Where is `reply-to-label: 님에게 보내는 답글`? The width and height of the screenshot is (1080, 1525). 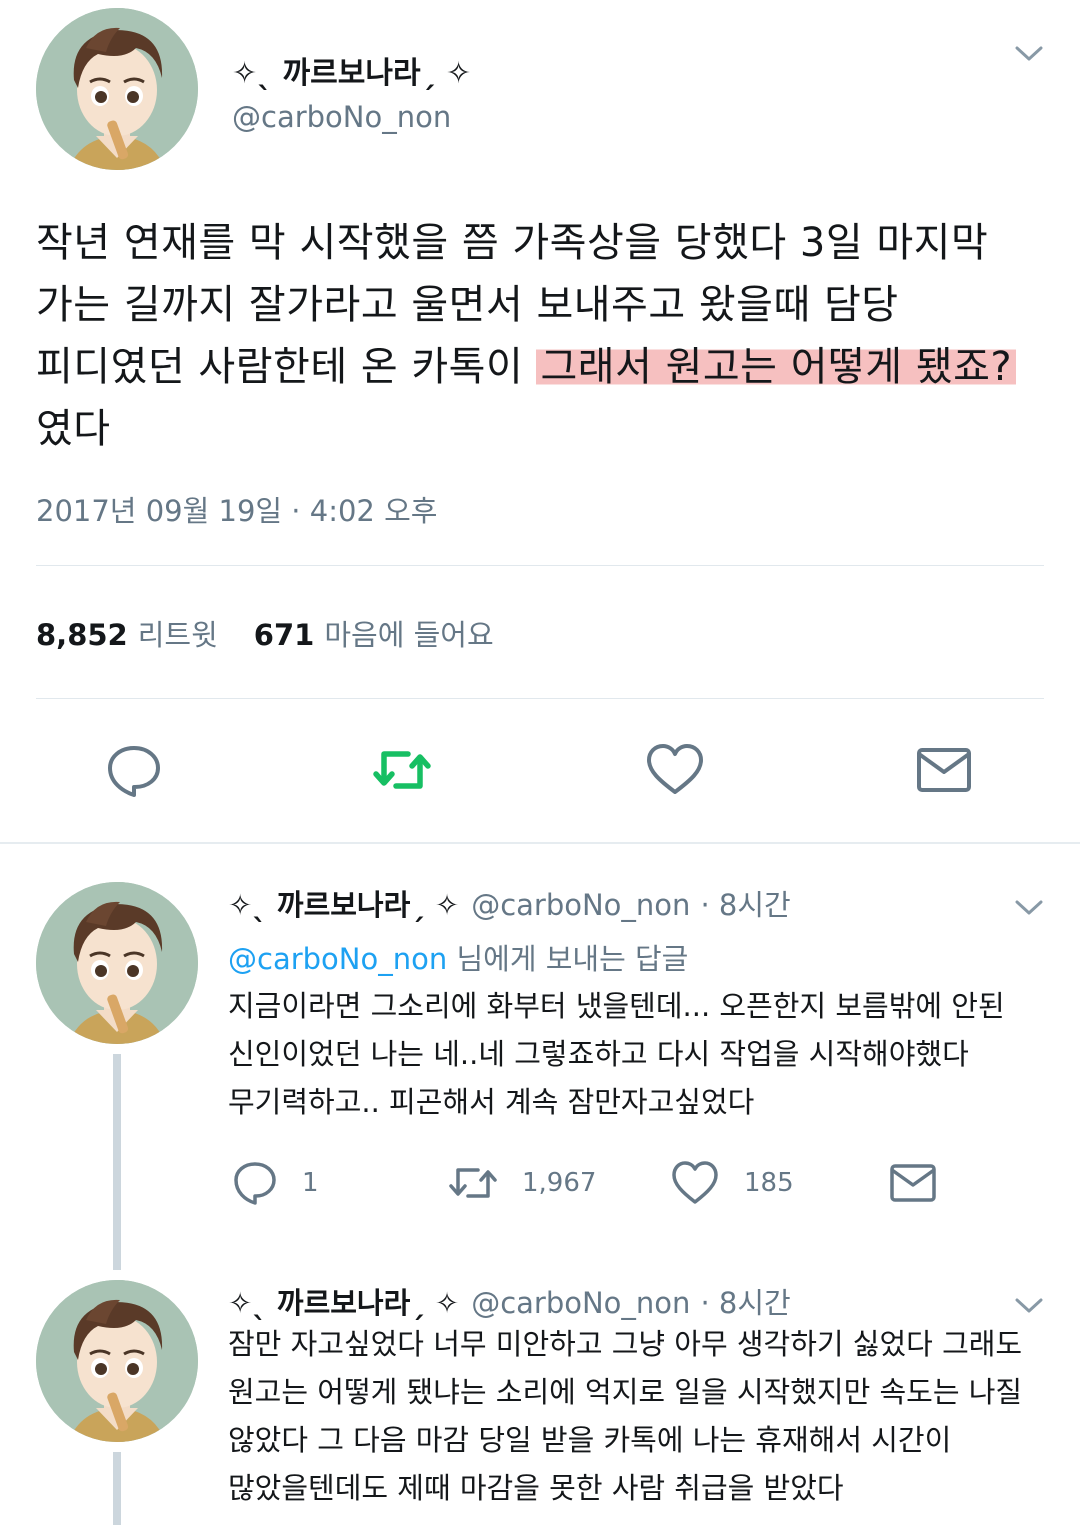 reply-to-label: 님에게 보내는 답글 is located at coordinates (568, 959).